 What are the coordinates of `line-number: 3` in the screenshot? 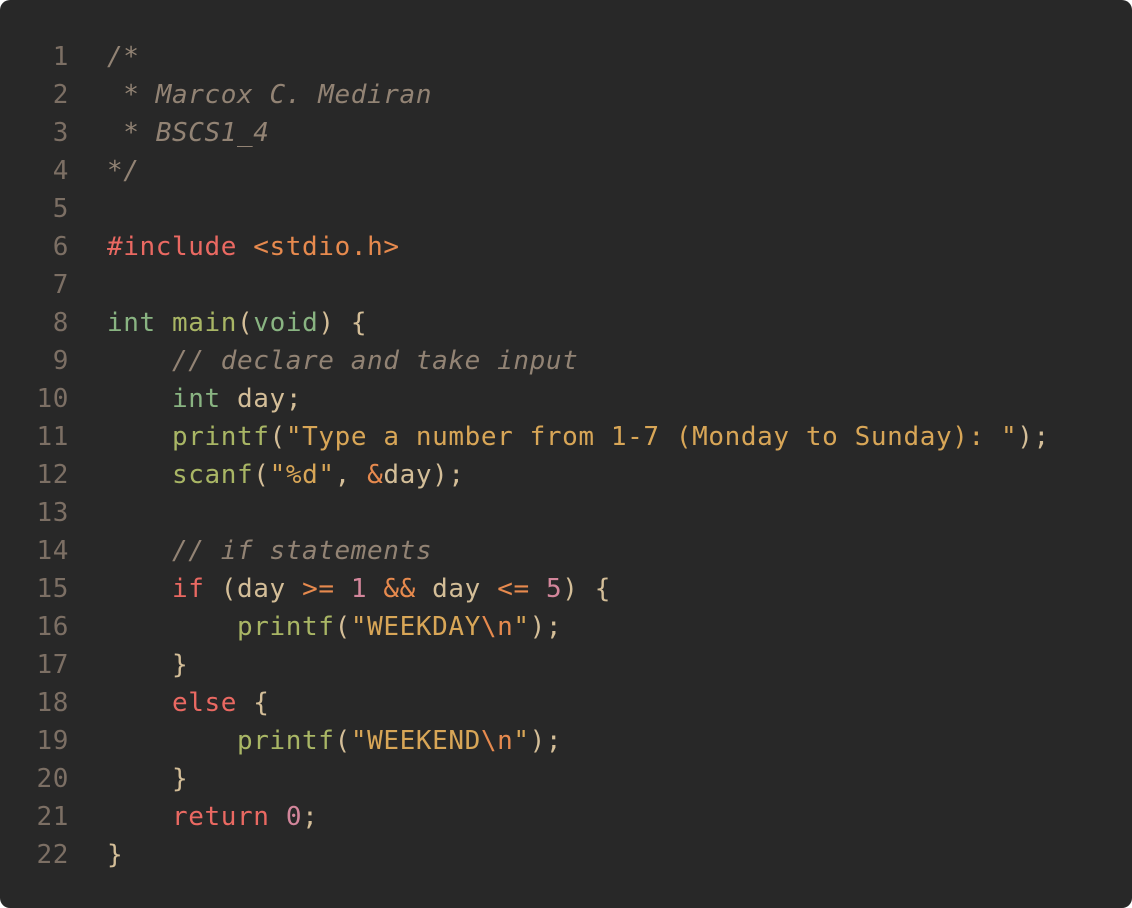 It's located at (60, 133).